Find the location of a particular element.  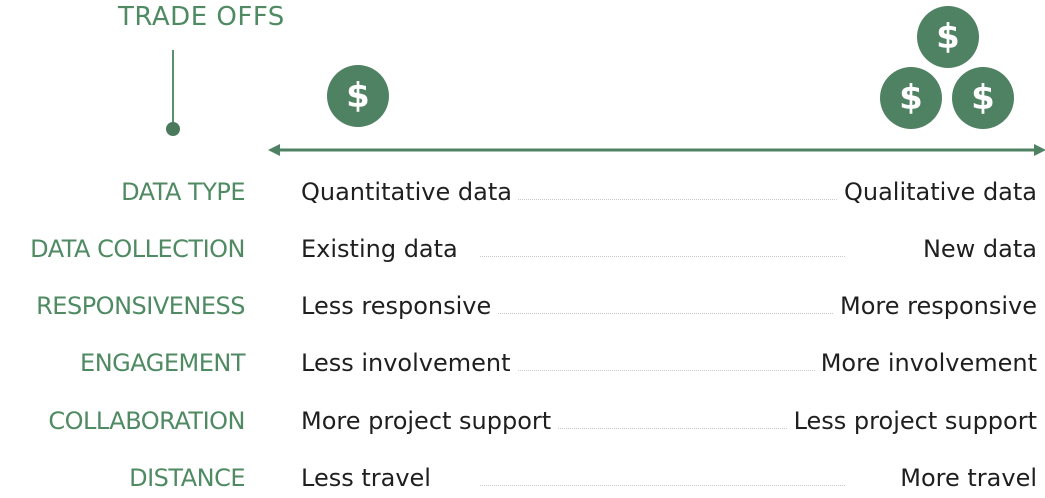

row-right-option: More responsive is located at coordinates (935, 306).